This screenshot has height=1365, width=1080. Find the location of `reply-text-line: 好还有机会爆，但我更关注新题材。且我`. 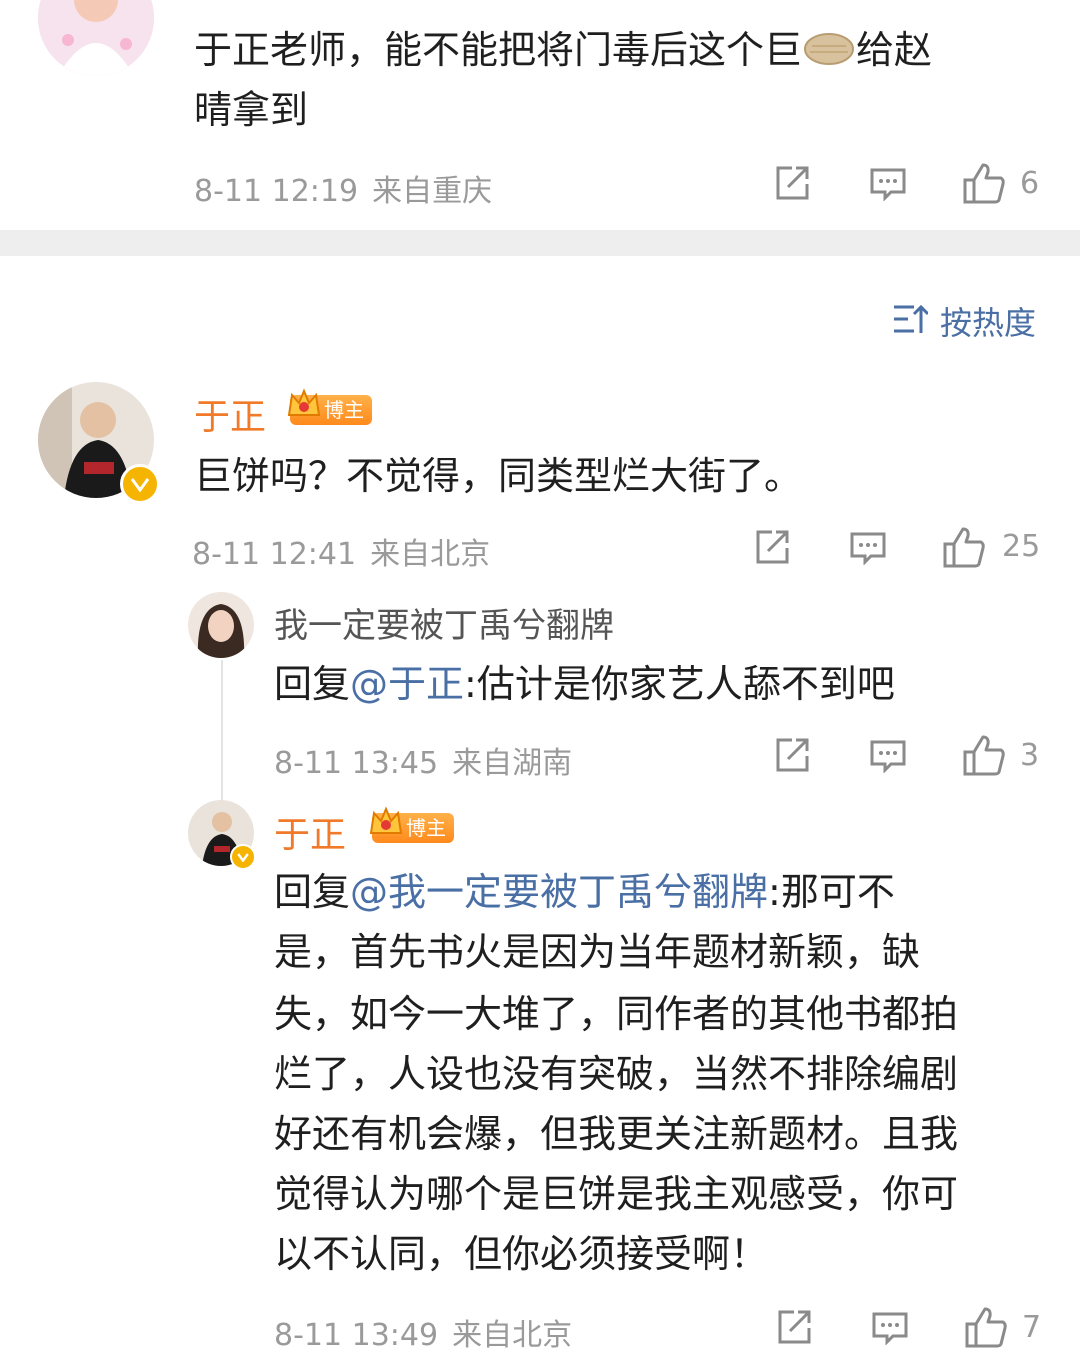

reply-text-line: 好还有机会爆，但我更关注新题材。且我 is located at coordinates (616, 1134).